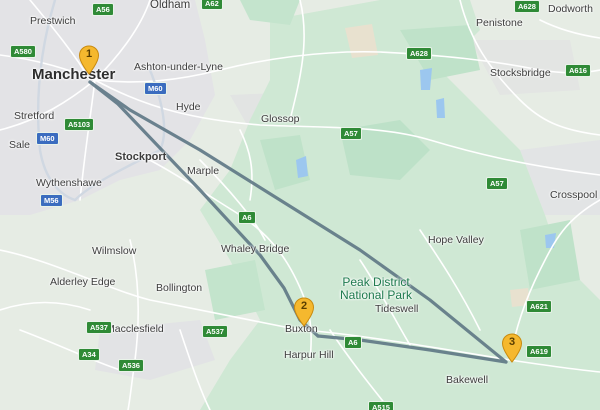  I want to click on label-manchester: Manchester, so click(74, 74).